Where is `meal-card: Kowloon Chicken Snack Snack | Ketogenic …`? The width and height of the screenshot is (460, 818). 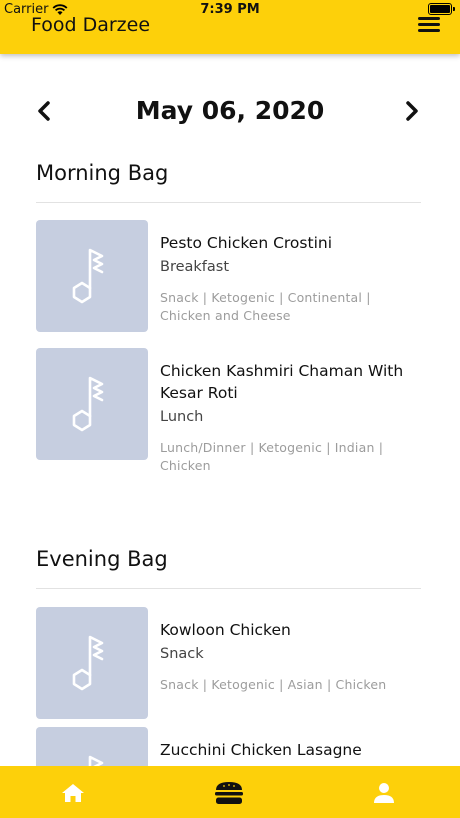
meal-card: Kowloon Chicken Snack Snack | Ketogenic … is located at coordinates (228, 663).